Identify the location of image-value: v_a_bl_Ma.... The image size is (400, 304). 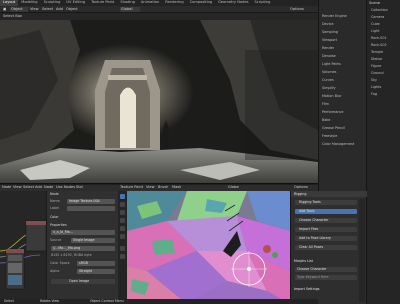
(63, 232).